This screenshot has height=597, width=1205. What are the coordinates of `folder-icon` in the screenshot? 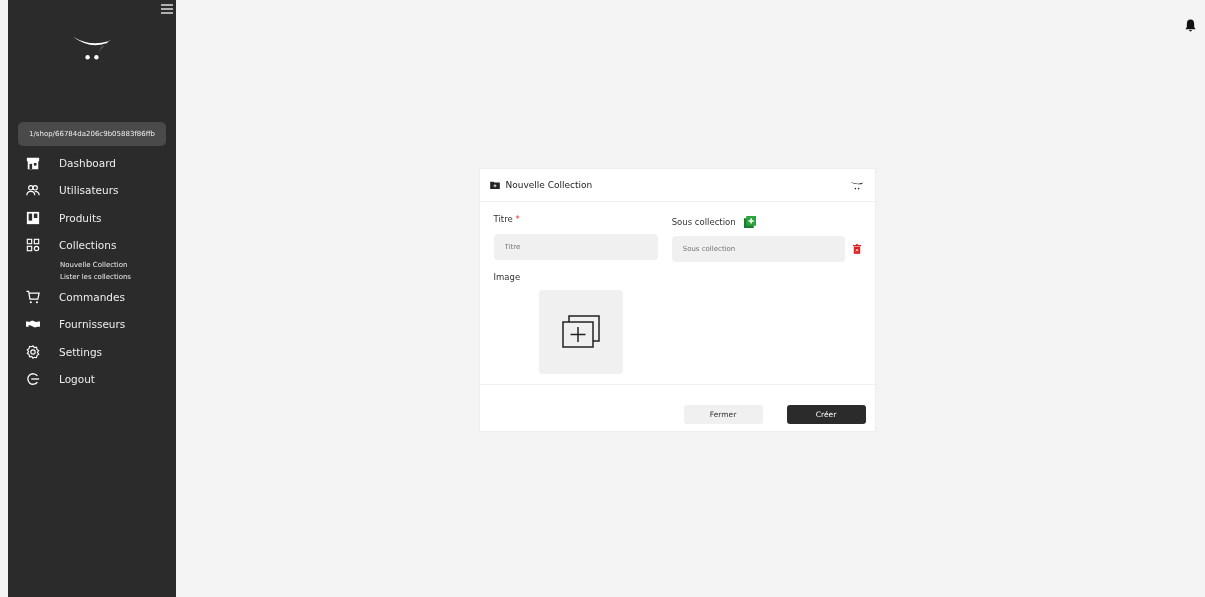 It's located at (494, 185).